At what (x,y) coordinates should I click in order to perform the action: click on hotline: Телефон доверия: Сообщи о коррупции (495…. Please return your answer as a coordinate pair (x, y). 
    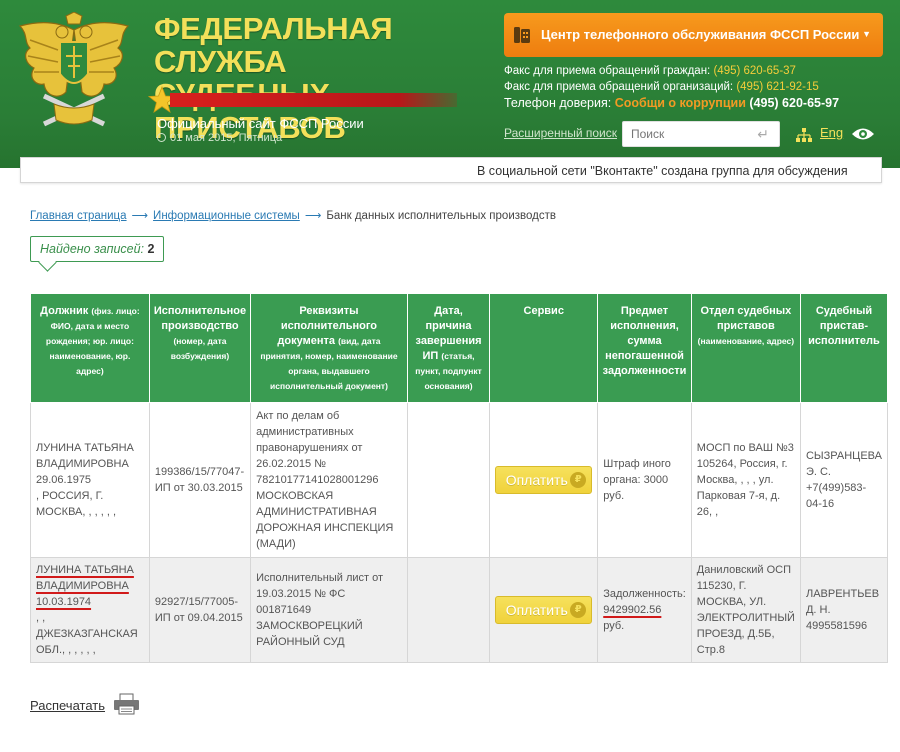
    Looking at the image, I should click on (671, 103).